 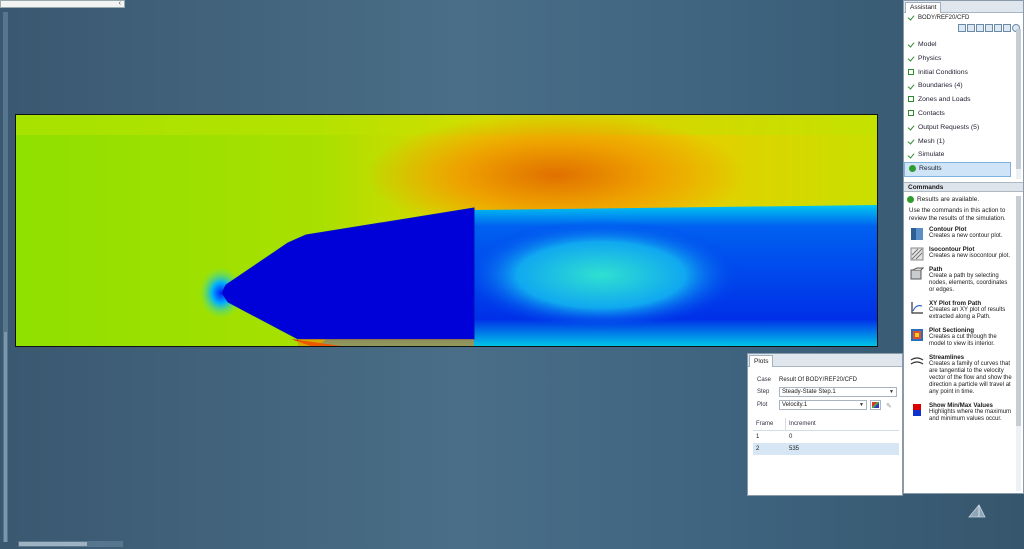 I want to click on xy-plot-icon, so click(x=917, y=308).